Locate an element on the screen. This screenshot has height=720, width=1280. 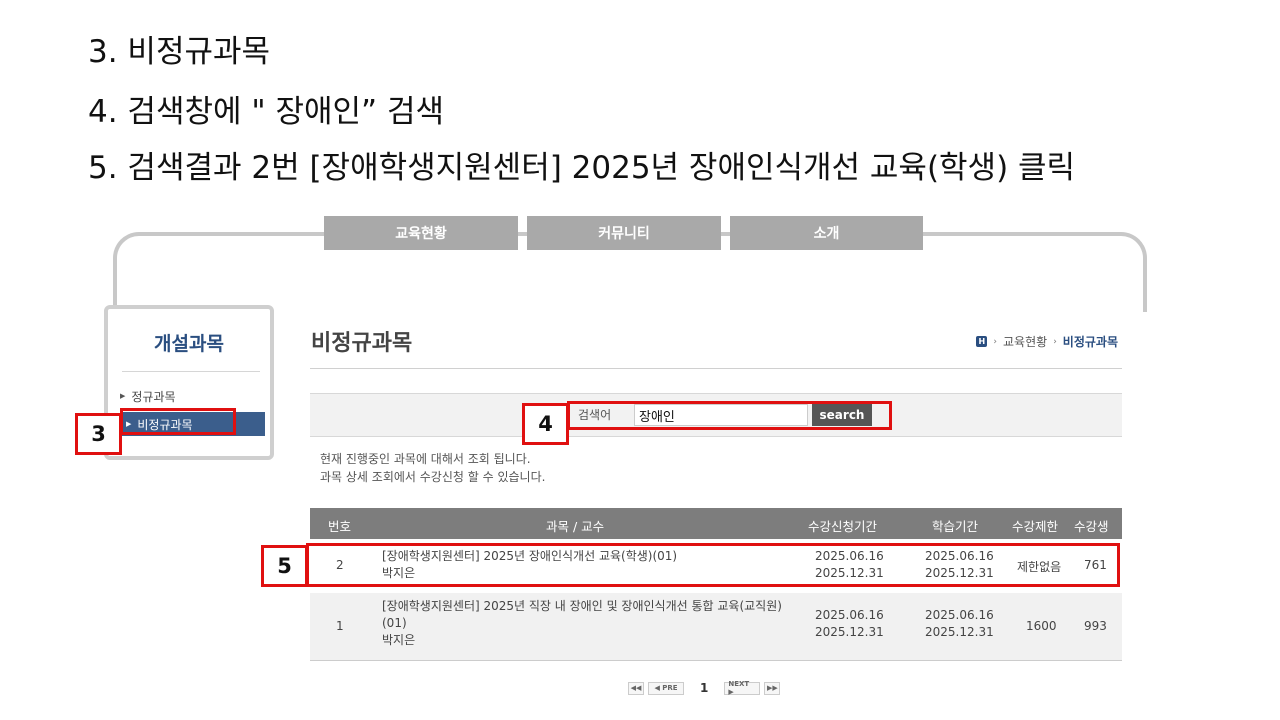
page-number: 1 is located at coordinates (704, 688).